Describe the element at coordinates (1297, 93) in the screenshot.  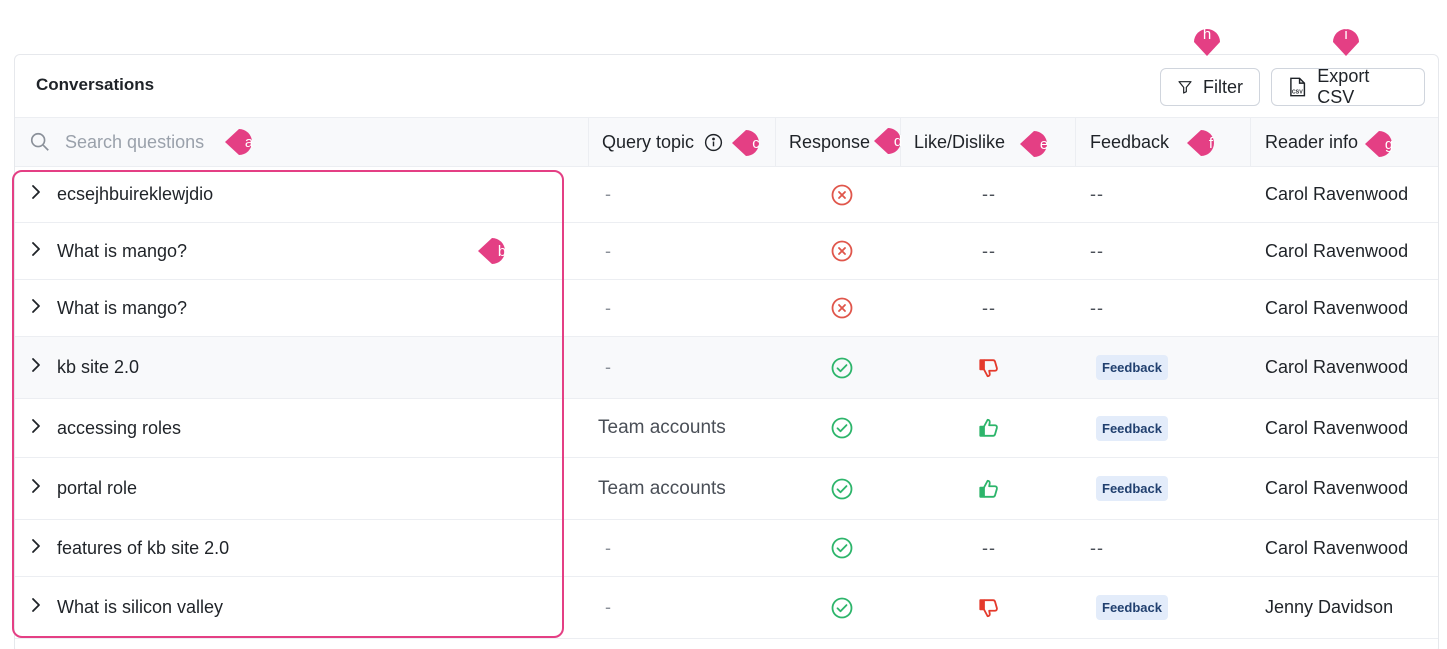
I see `svg-text: CSV` at that location.